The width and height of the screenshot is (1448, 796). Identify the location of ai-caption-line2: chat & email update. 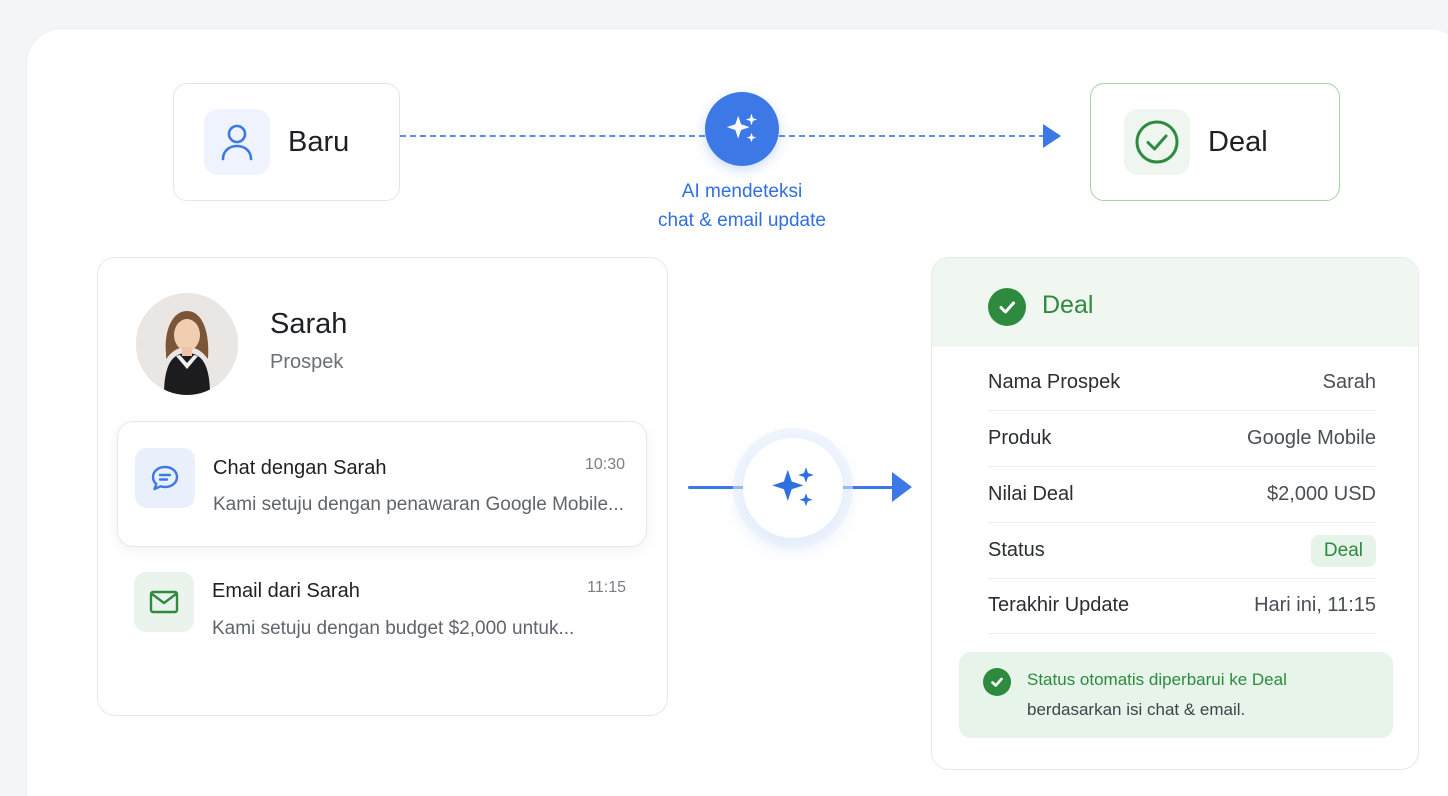
(742, 220).